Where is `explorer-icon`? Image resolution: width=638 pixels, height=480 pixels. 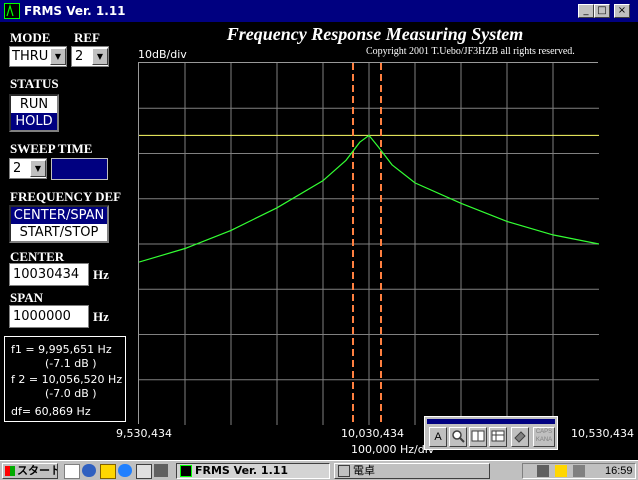 explorer-icon is located at coordinates (144, 471).